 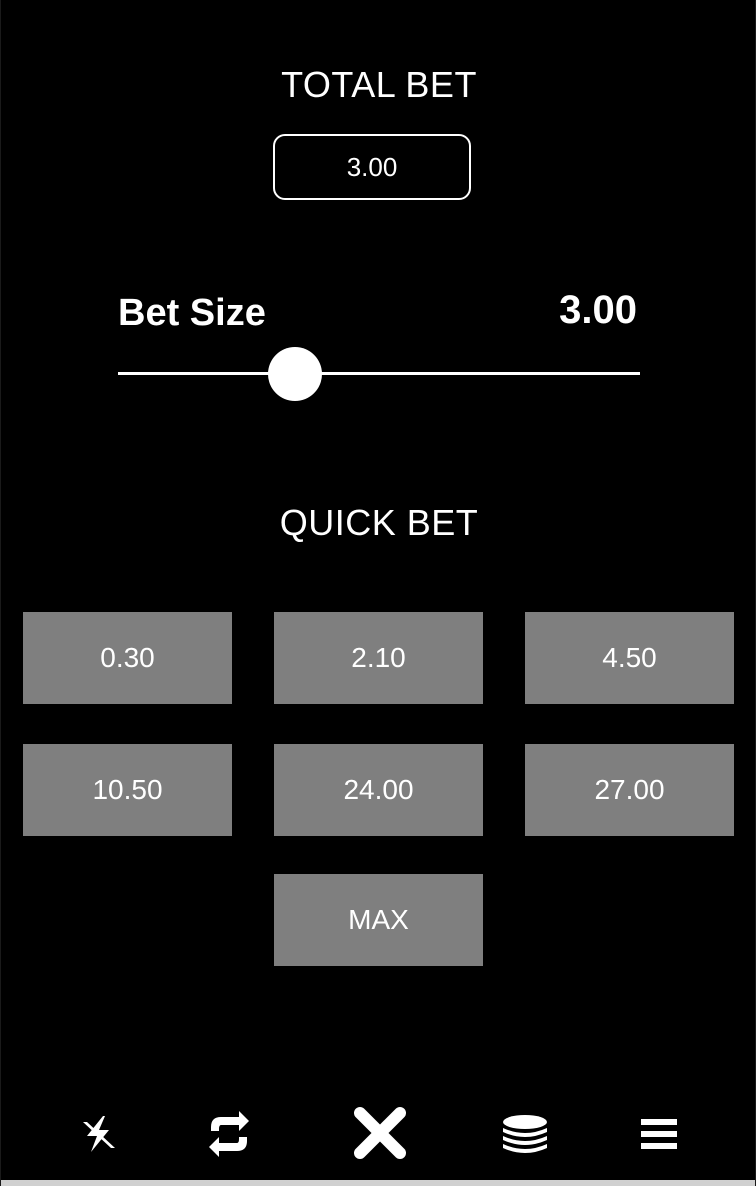 What do you see at coordinates (379, 84) in the screenshot?
I see `total-bet-title: TOTAL BET` at bounding box center [379, 84].